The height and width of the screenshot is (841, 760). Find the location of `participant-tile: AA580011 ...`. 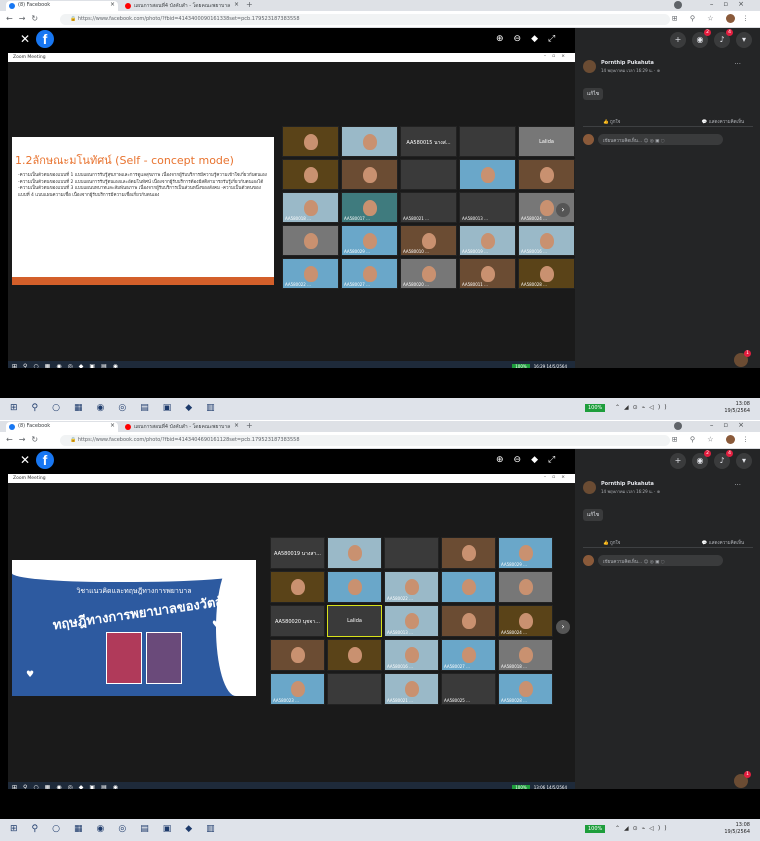

participant-tile: AA580011 ... is located at coordinates (487, 273).